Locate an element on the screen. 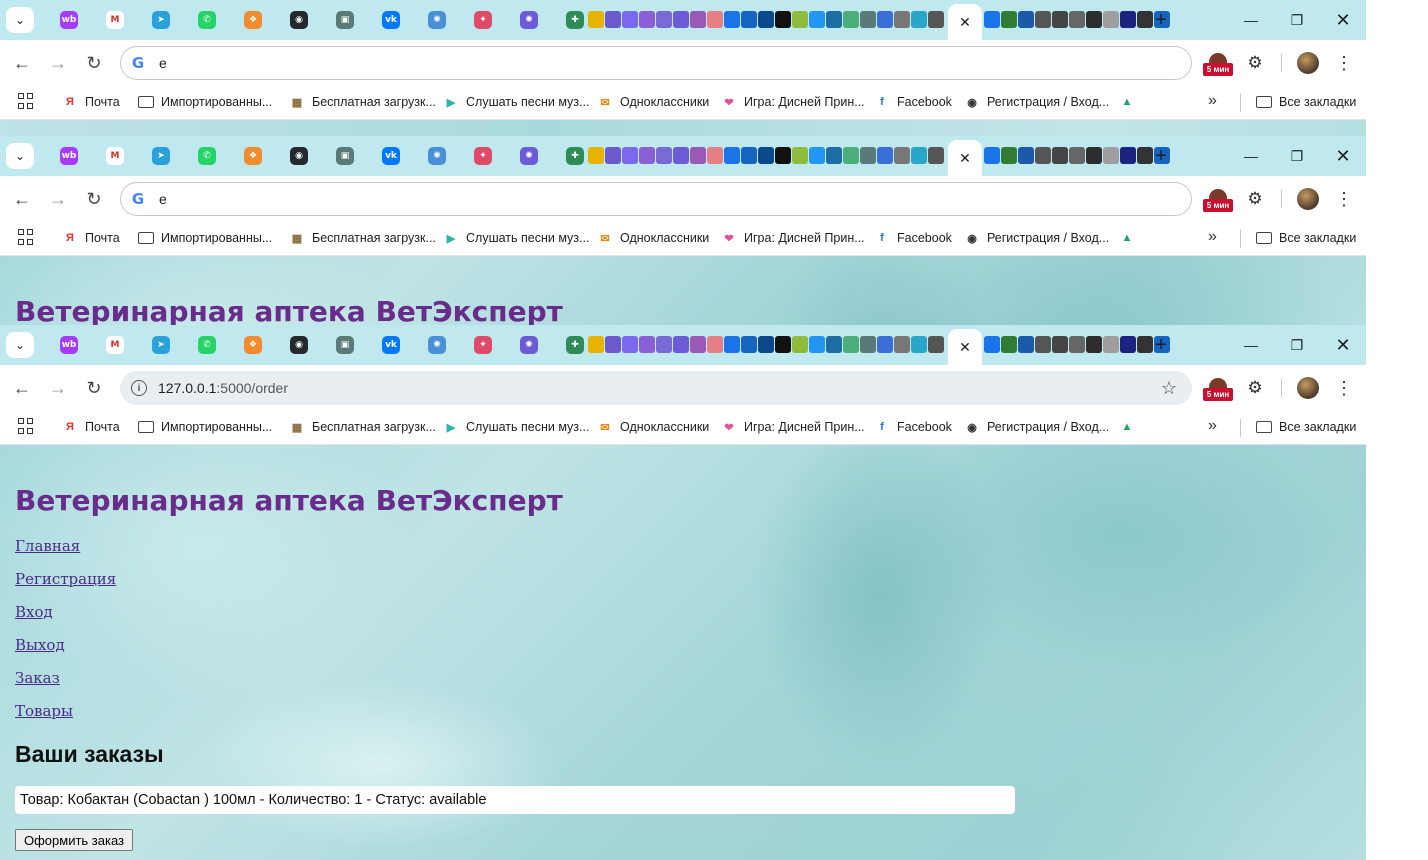  pinned-tab: ❖ is located at coordinates (253, 20).